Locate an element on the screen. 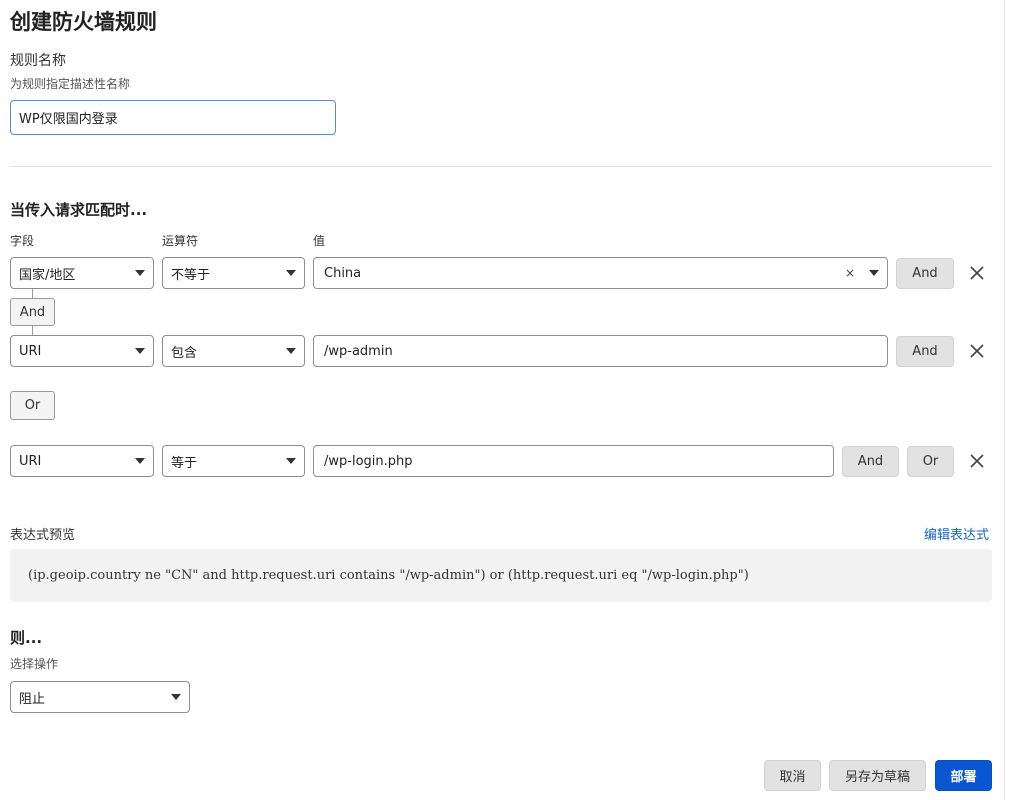 The height and width of the screenshot is (800, 1013). rule-name-input: WP仅限国内登录 is located at coordinates (173, 117).